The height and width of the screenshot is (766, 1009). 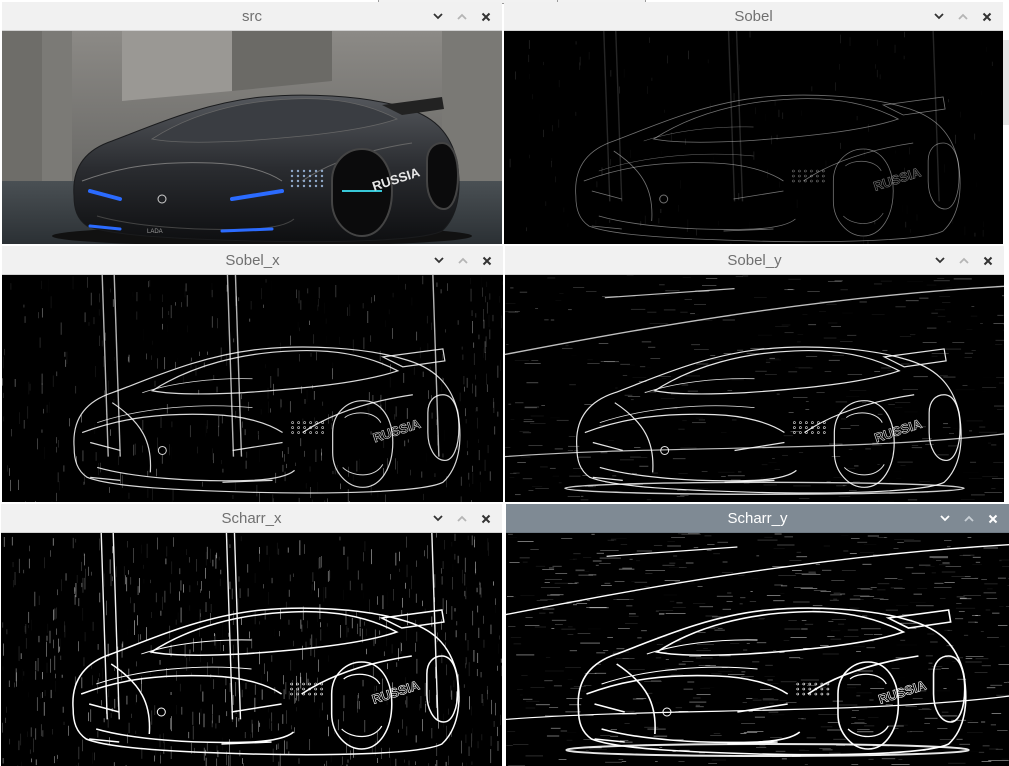 What do you see at coordinates (754, 260) in the screenshot?
I see `titlebar: Sobel_y` at bounding box center [754, 260].